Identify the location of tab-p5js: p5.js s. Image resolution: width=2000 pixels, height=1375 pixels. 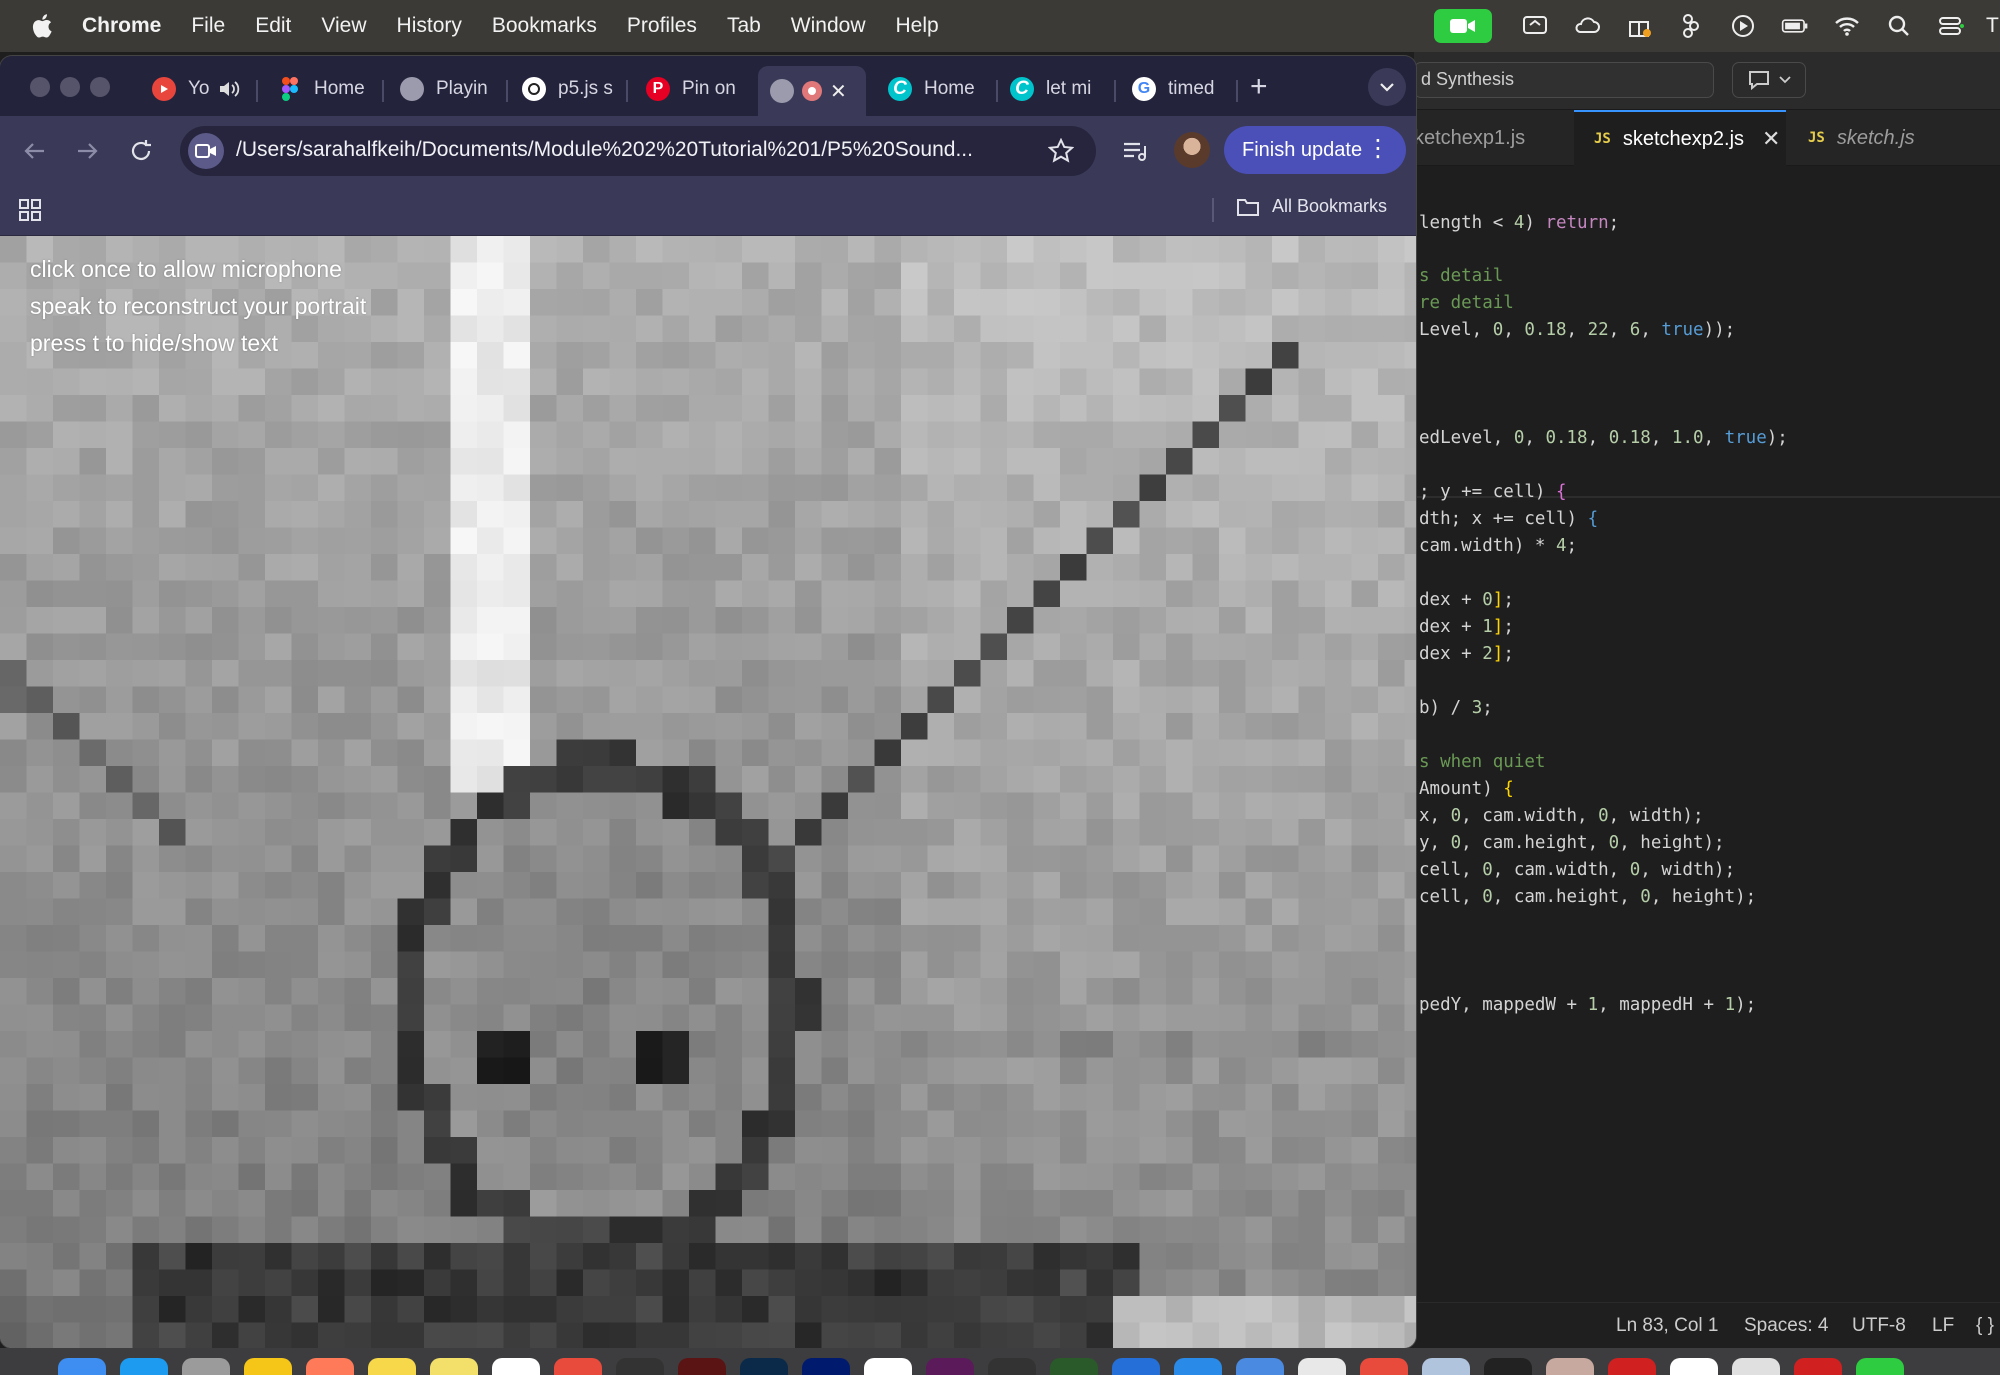
(570, 89).